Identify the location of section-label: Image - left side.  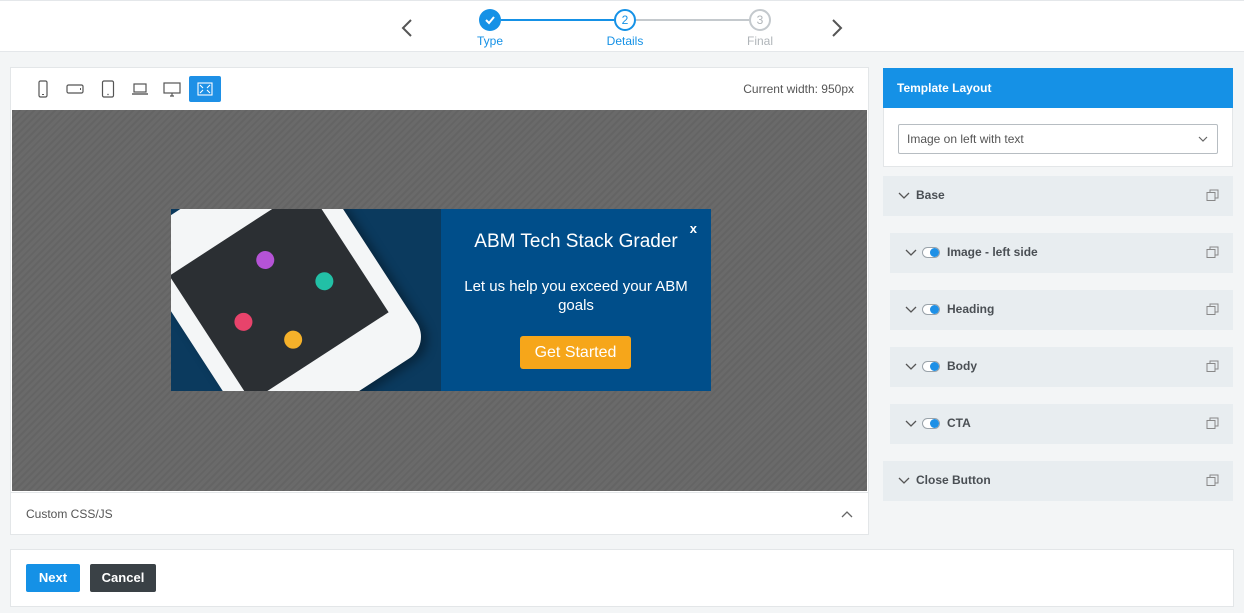
(992, 252).